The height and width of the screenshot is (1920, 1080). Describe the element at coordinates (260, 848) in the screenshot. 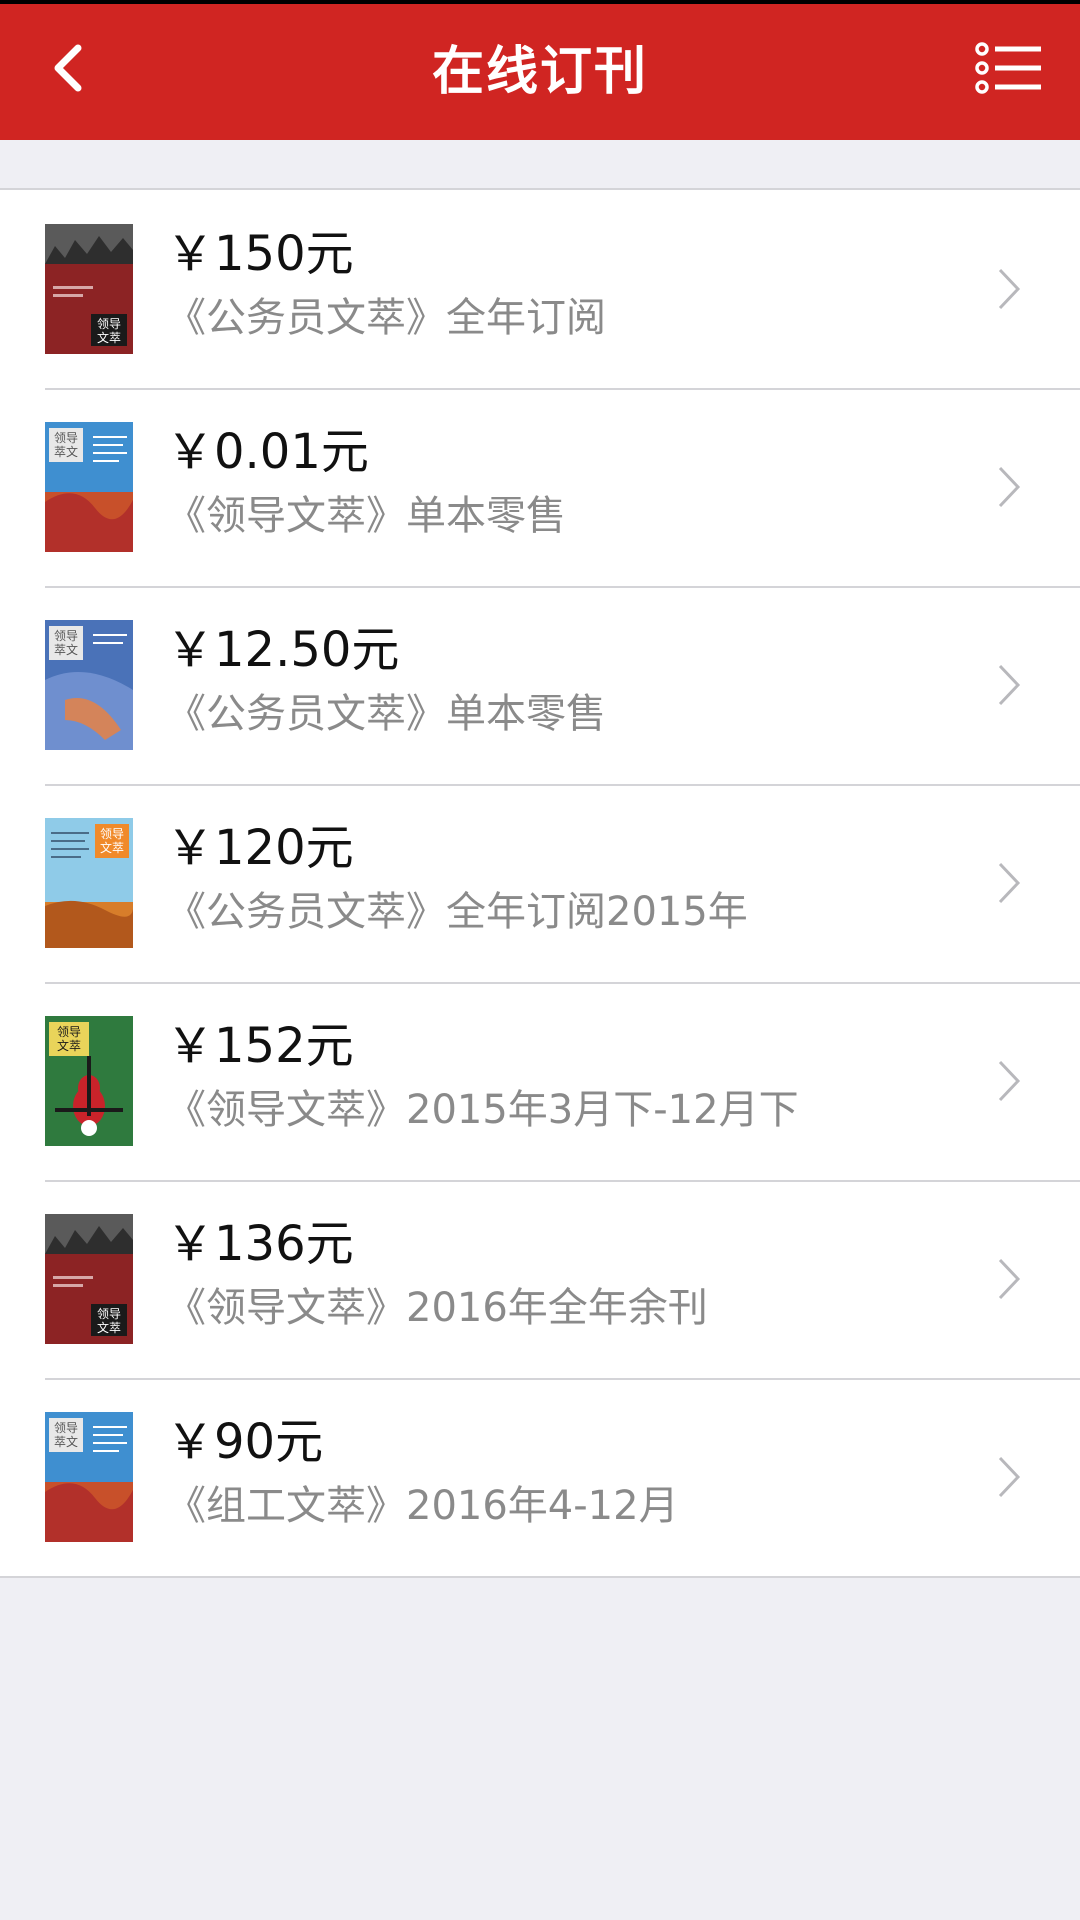

I see `item-price: ￥120元` at that location.